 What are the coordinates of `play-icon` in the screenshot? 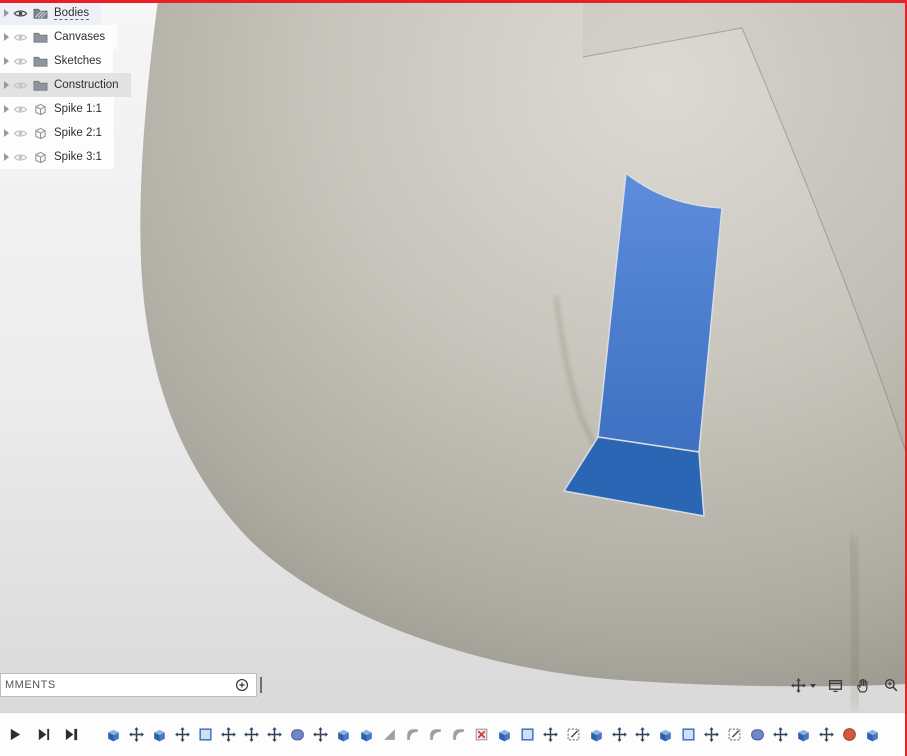 It's located at (15, 734).